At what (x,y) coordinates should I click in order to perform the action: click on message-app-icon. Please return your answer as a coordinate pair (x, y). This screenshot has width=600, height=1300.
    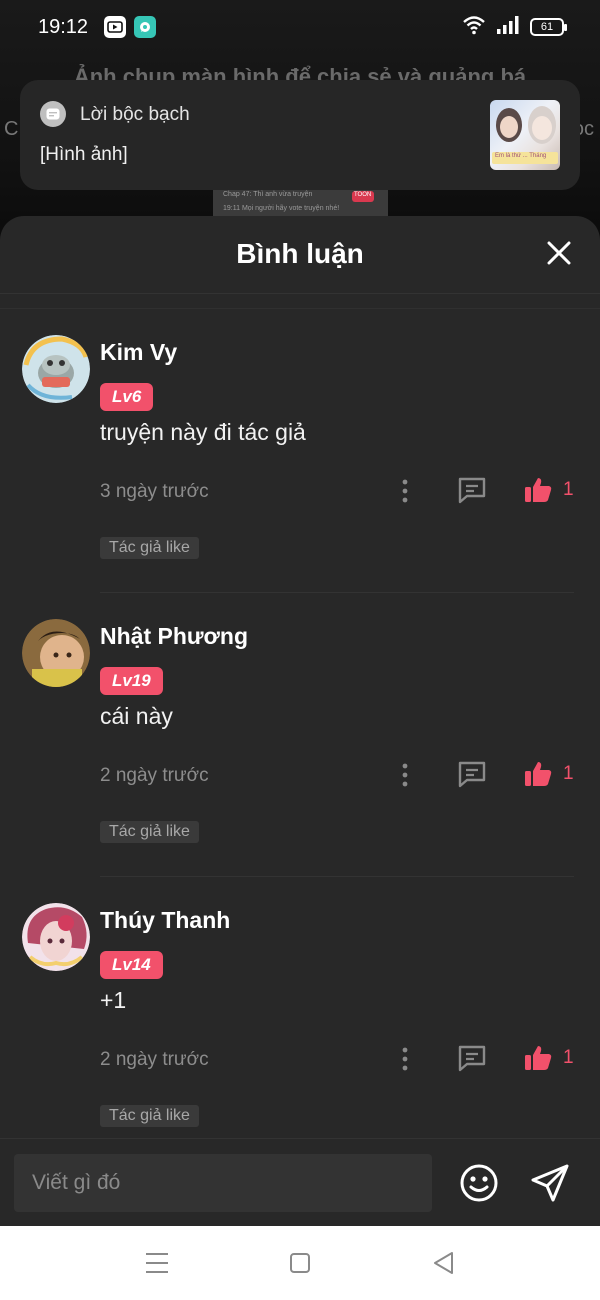
    Looking at the image, I should click on (53, 114).